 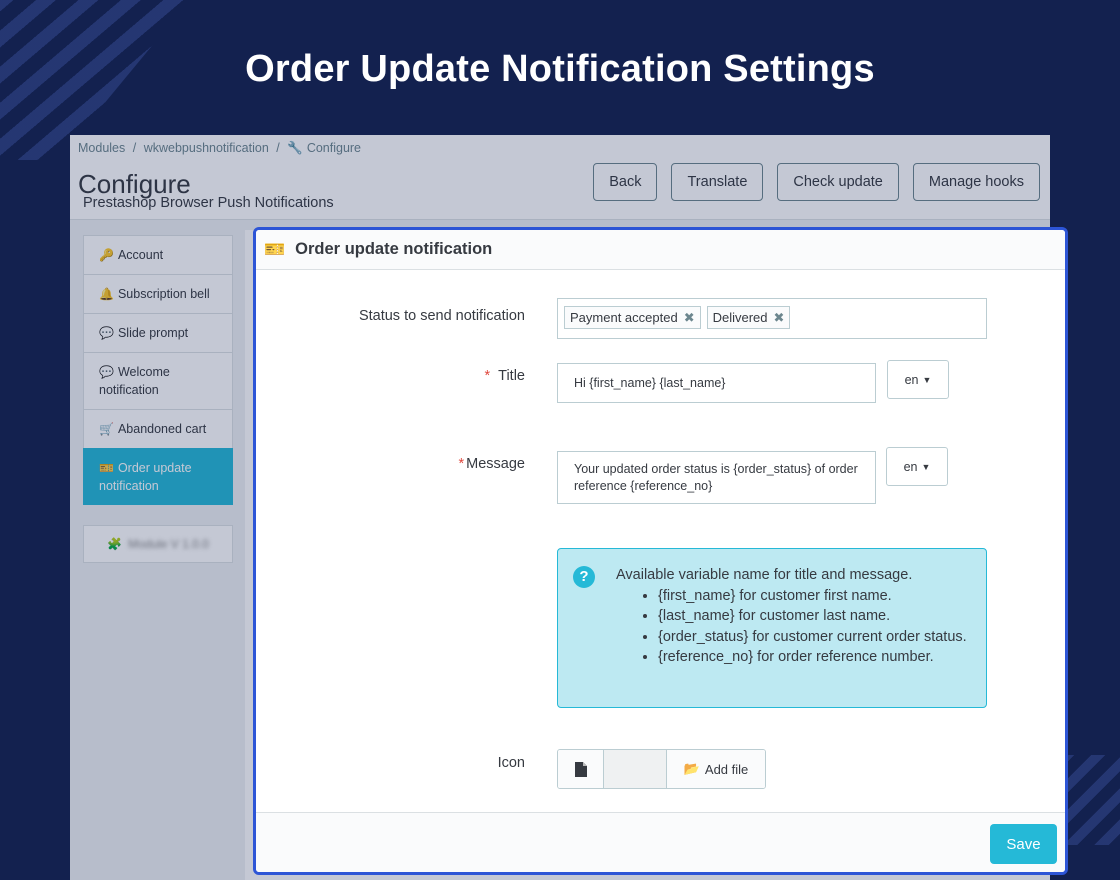 What do you see at coordinates (275, 249) in the screenshot?
I see `ticket-icon: 🎫` at bounding box center [275, 249].